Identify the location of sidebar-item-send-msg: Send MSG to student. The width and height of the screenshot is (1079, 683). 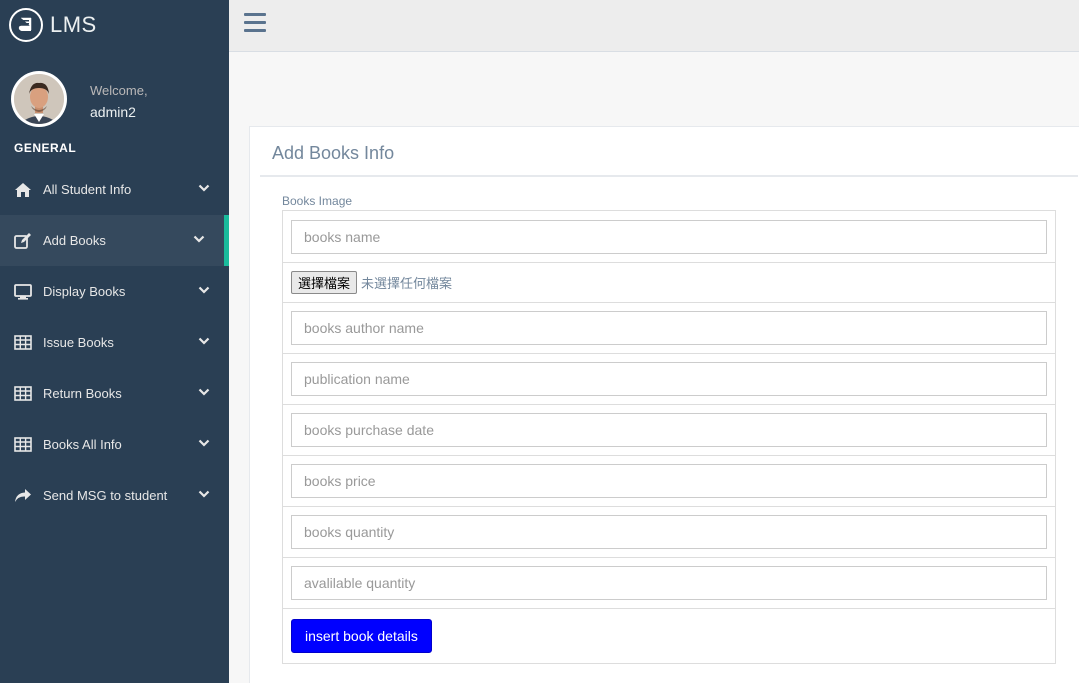
(114, 495).